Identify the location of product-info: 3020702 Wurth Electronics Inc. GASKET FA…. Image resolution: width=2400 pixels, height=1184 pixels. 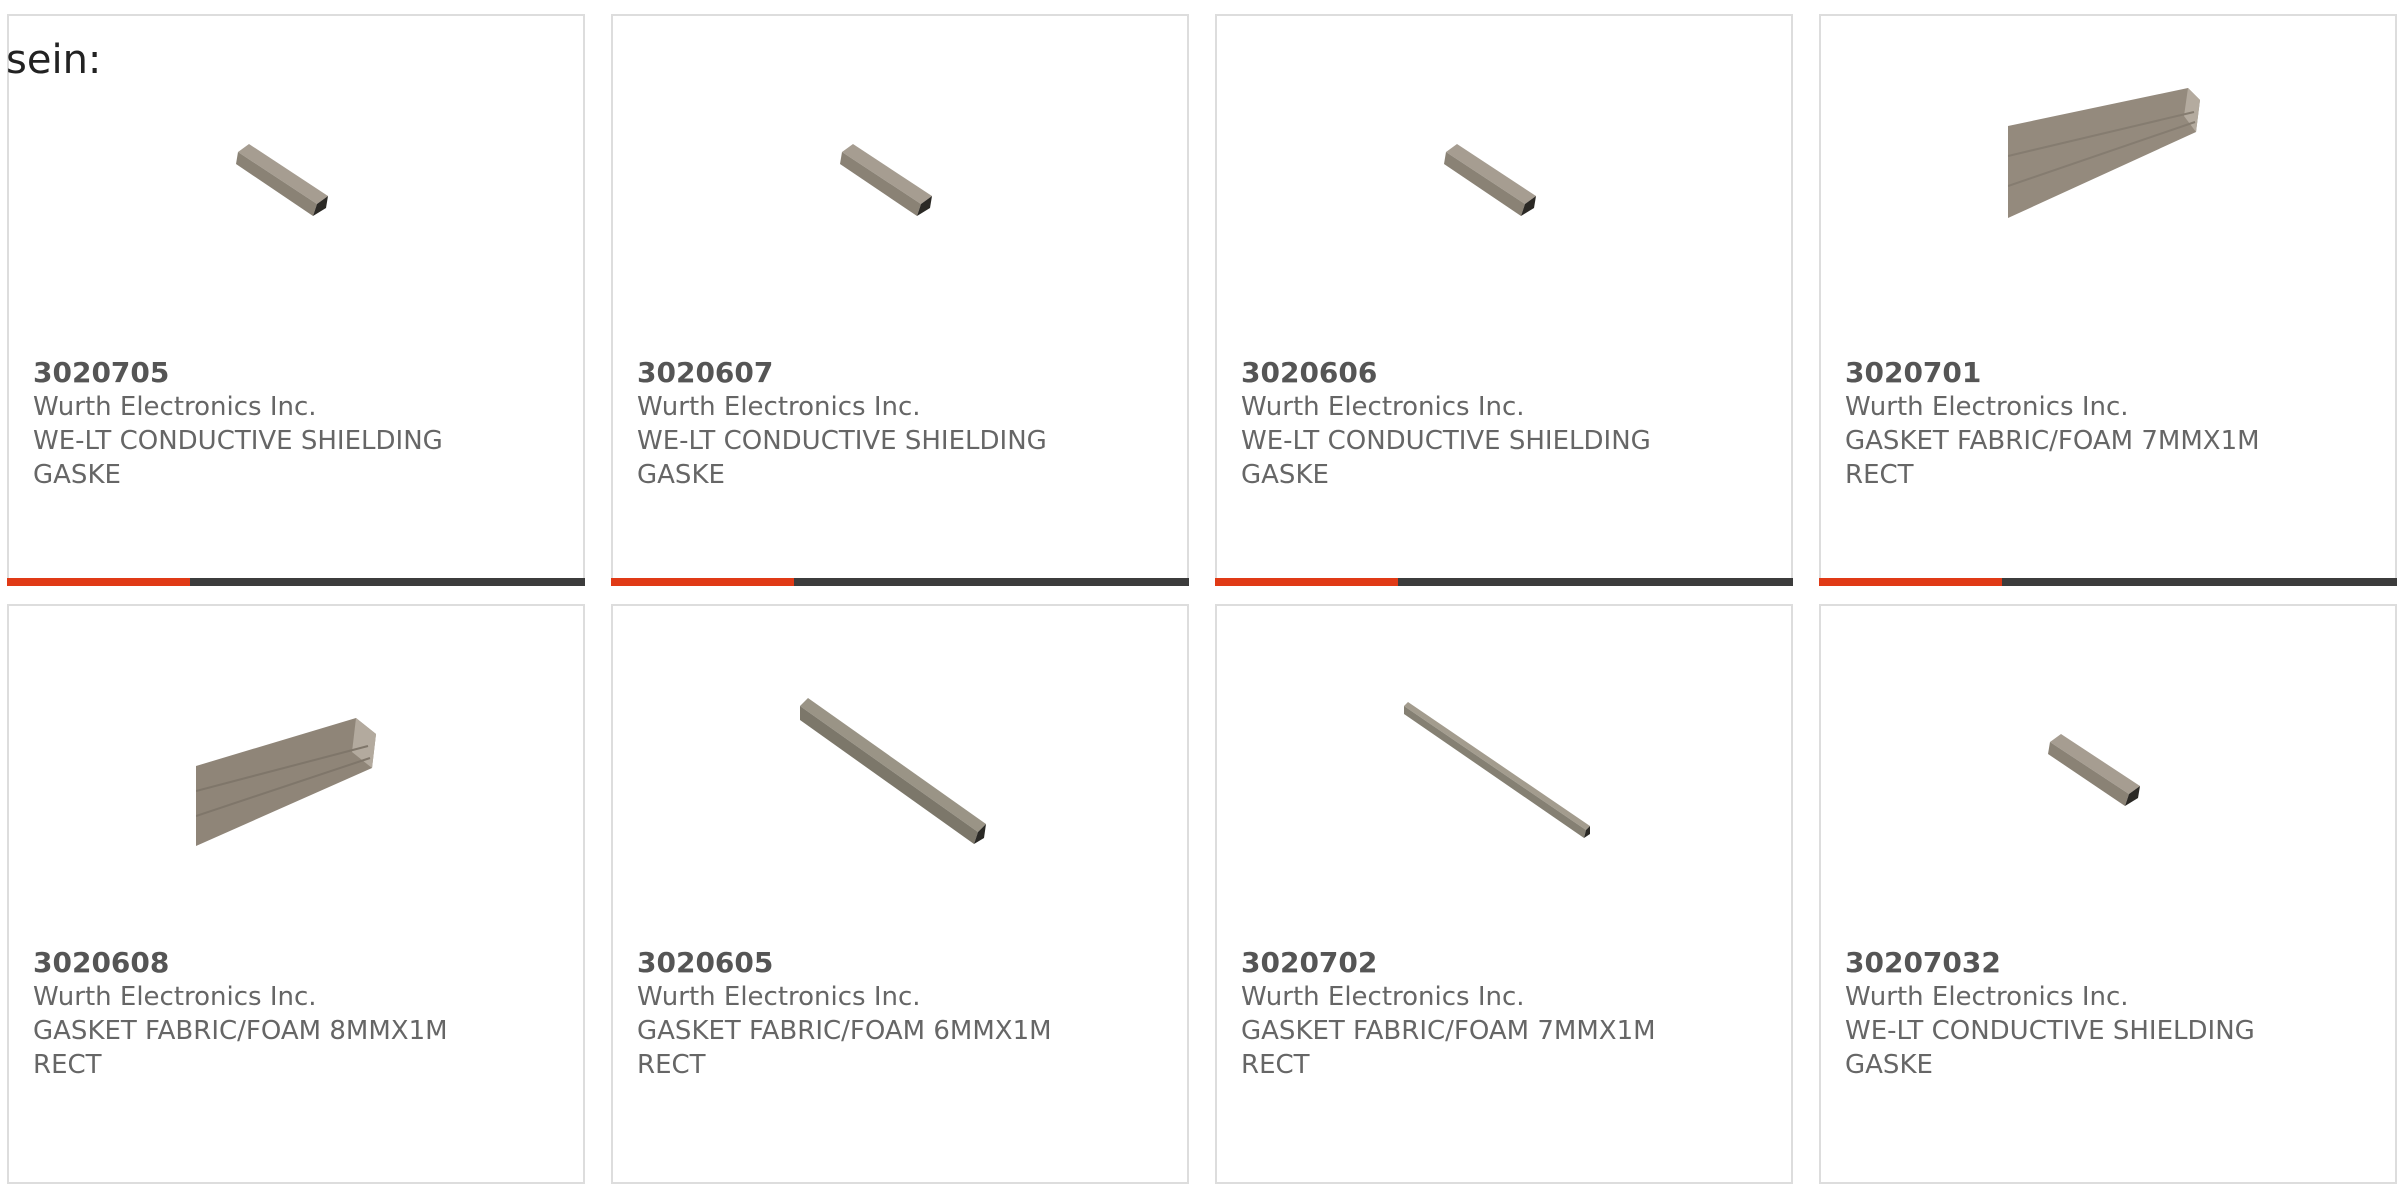
(1501, 1014).